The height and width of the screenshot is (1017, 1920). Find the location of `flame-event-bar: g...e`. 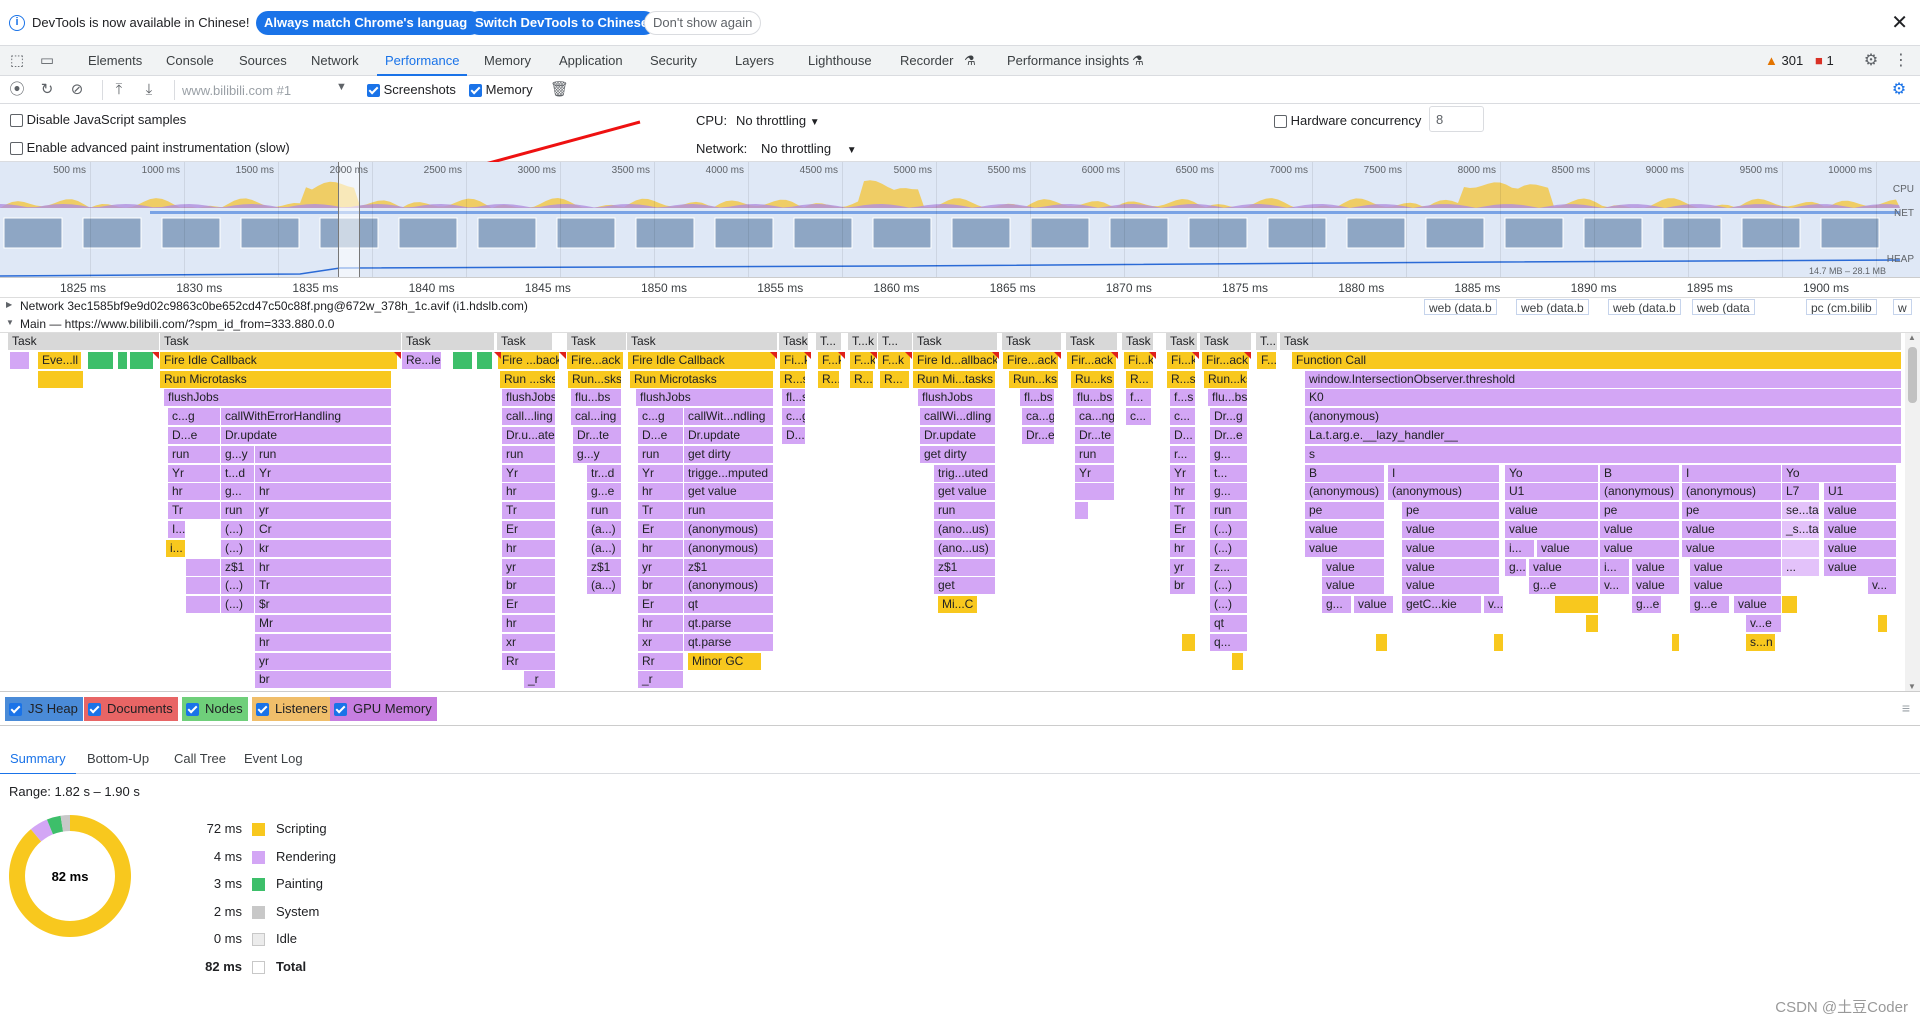

flame-event-bar: g...e is located at coordinates (1710, 605).